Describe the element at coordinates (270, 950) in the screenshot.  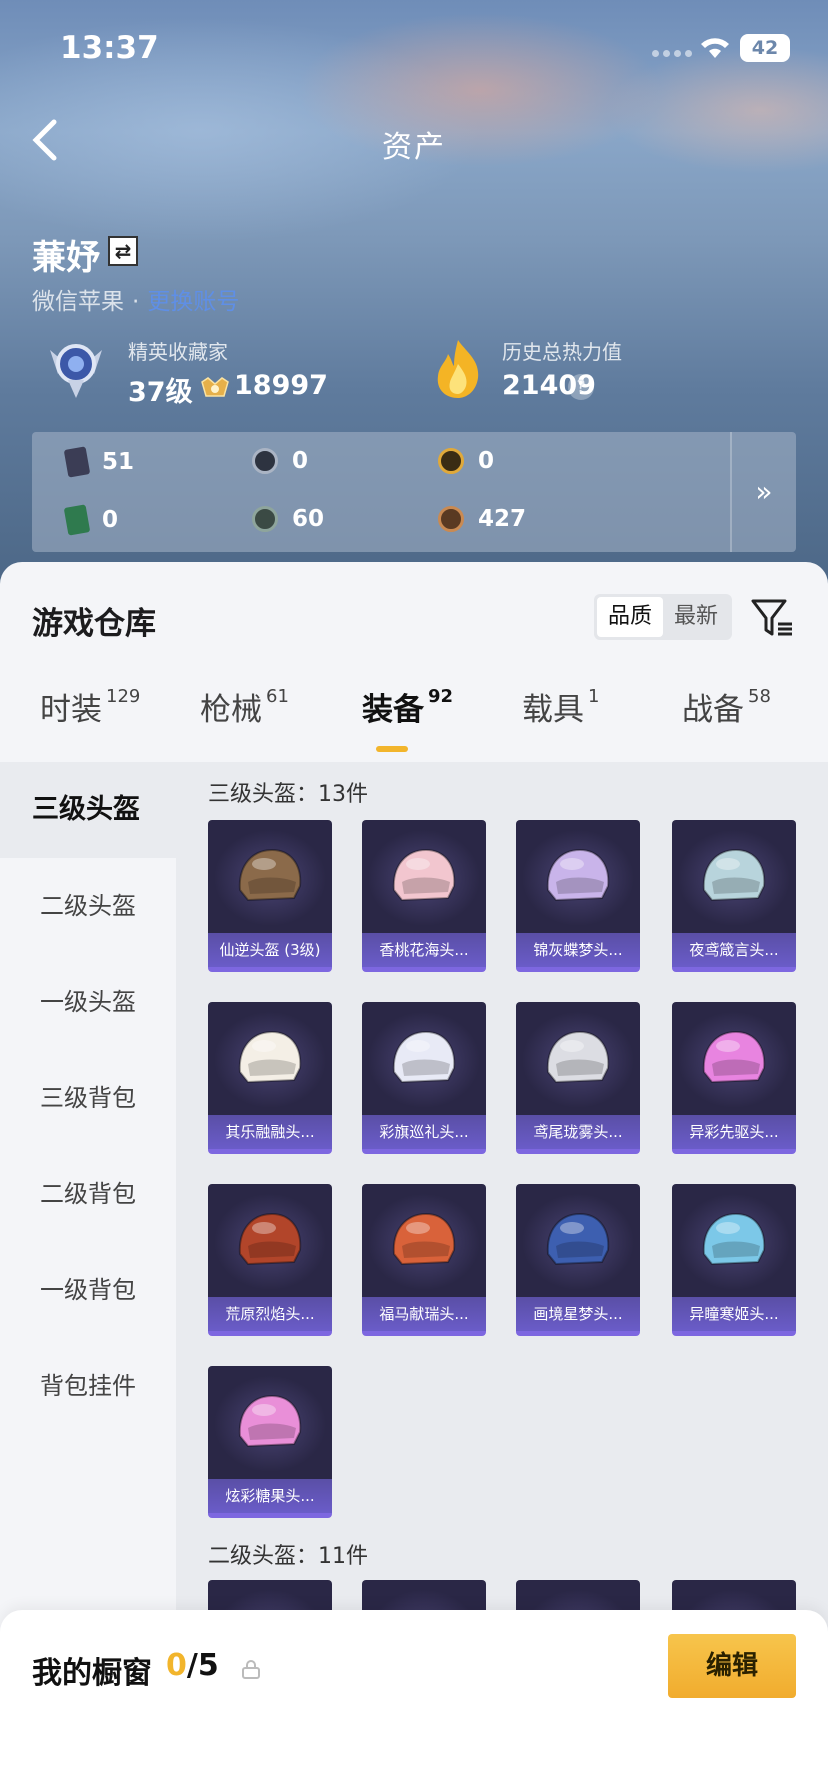
I see `item-name: 仙逆头盔 (3级)` at that location.